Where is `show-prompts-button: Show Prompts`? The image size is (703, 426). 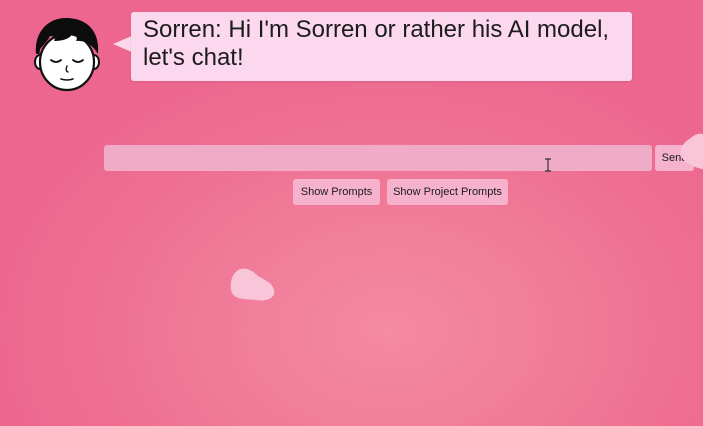
show-prompts-button: Show Prompts is located at coordinates (336, 192).